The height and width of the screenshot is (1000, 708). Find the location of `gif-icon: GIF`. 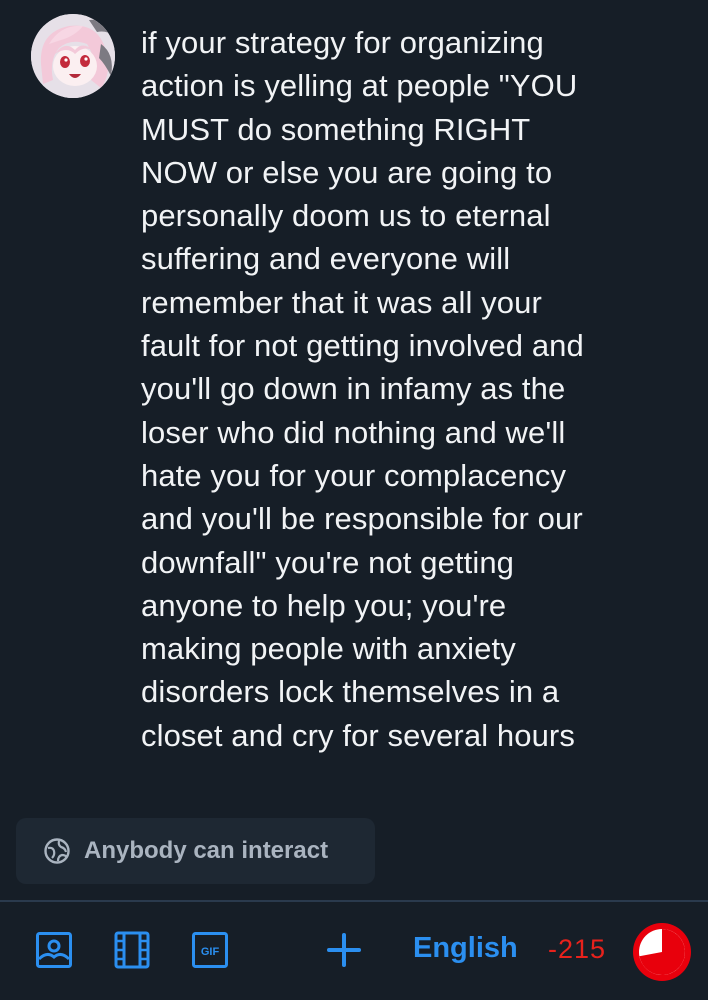

gif-icon: GIF is located at coordinates (210, 950).